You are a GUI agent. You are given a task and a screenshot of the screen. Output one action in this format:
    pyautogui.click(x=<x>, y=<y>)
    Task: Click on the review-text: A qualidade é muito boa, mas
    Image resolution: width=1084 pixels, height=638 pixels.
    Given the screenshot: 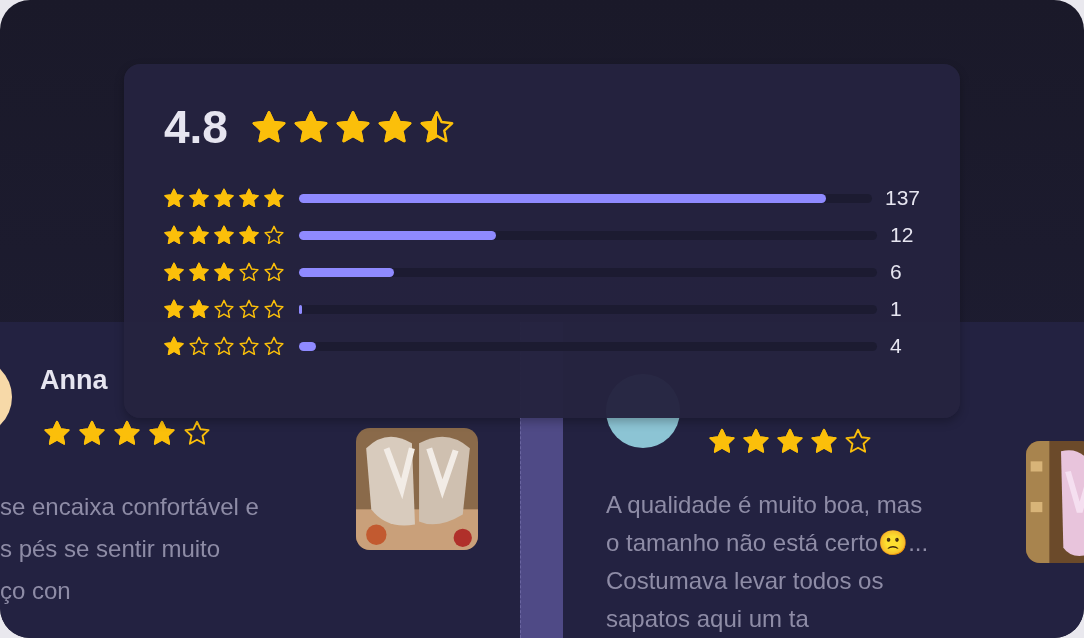 What is the action you would take?
    pyautogui.click(x=765, y=505)
    